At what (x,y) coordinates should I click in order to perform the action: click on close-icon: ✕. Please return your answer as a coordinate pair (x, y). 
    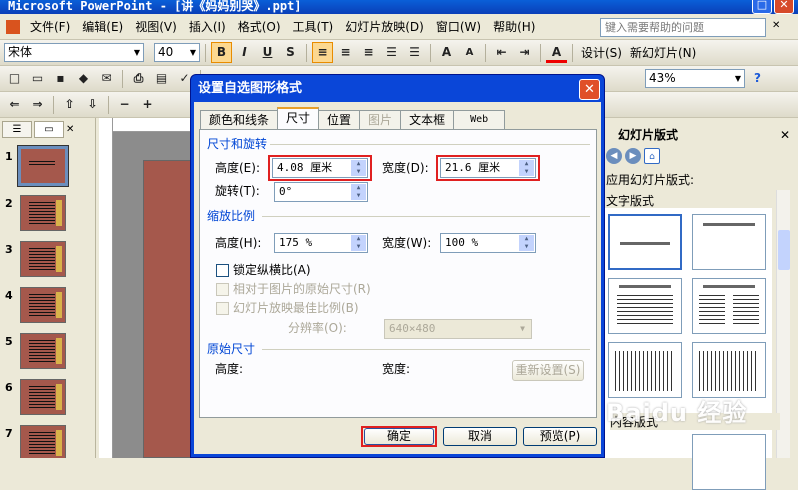
    Looking at the image, I should click on (785, 135).